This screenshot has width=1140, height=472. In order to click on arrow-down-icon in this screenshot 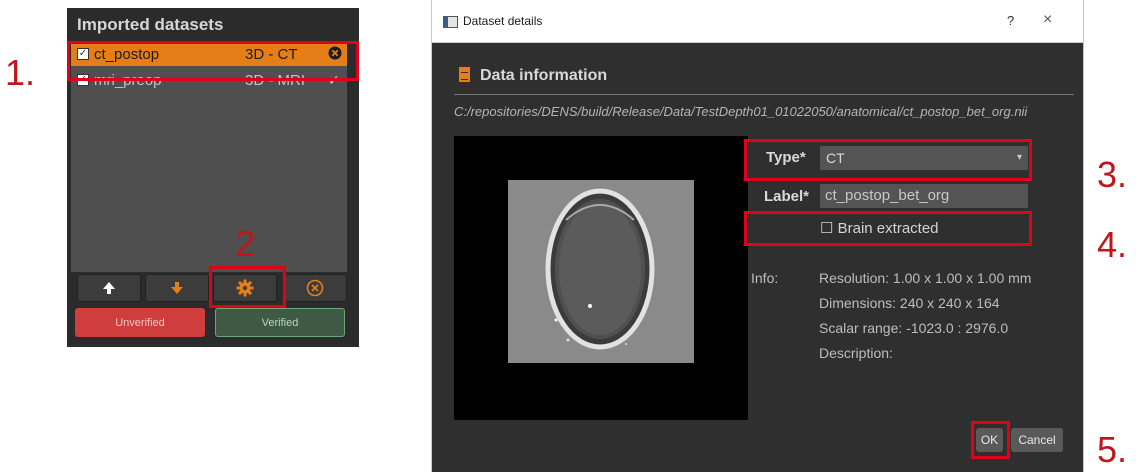, I will do `click(177, 288)`.